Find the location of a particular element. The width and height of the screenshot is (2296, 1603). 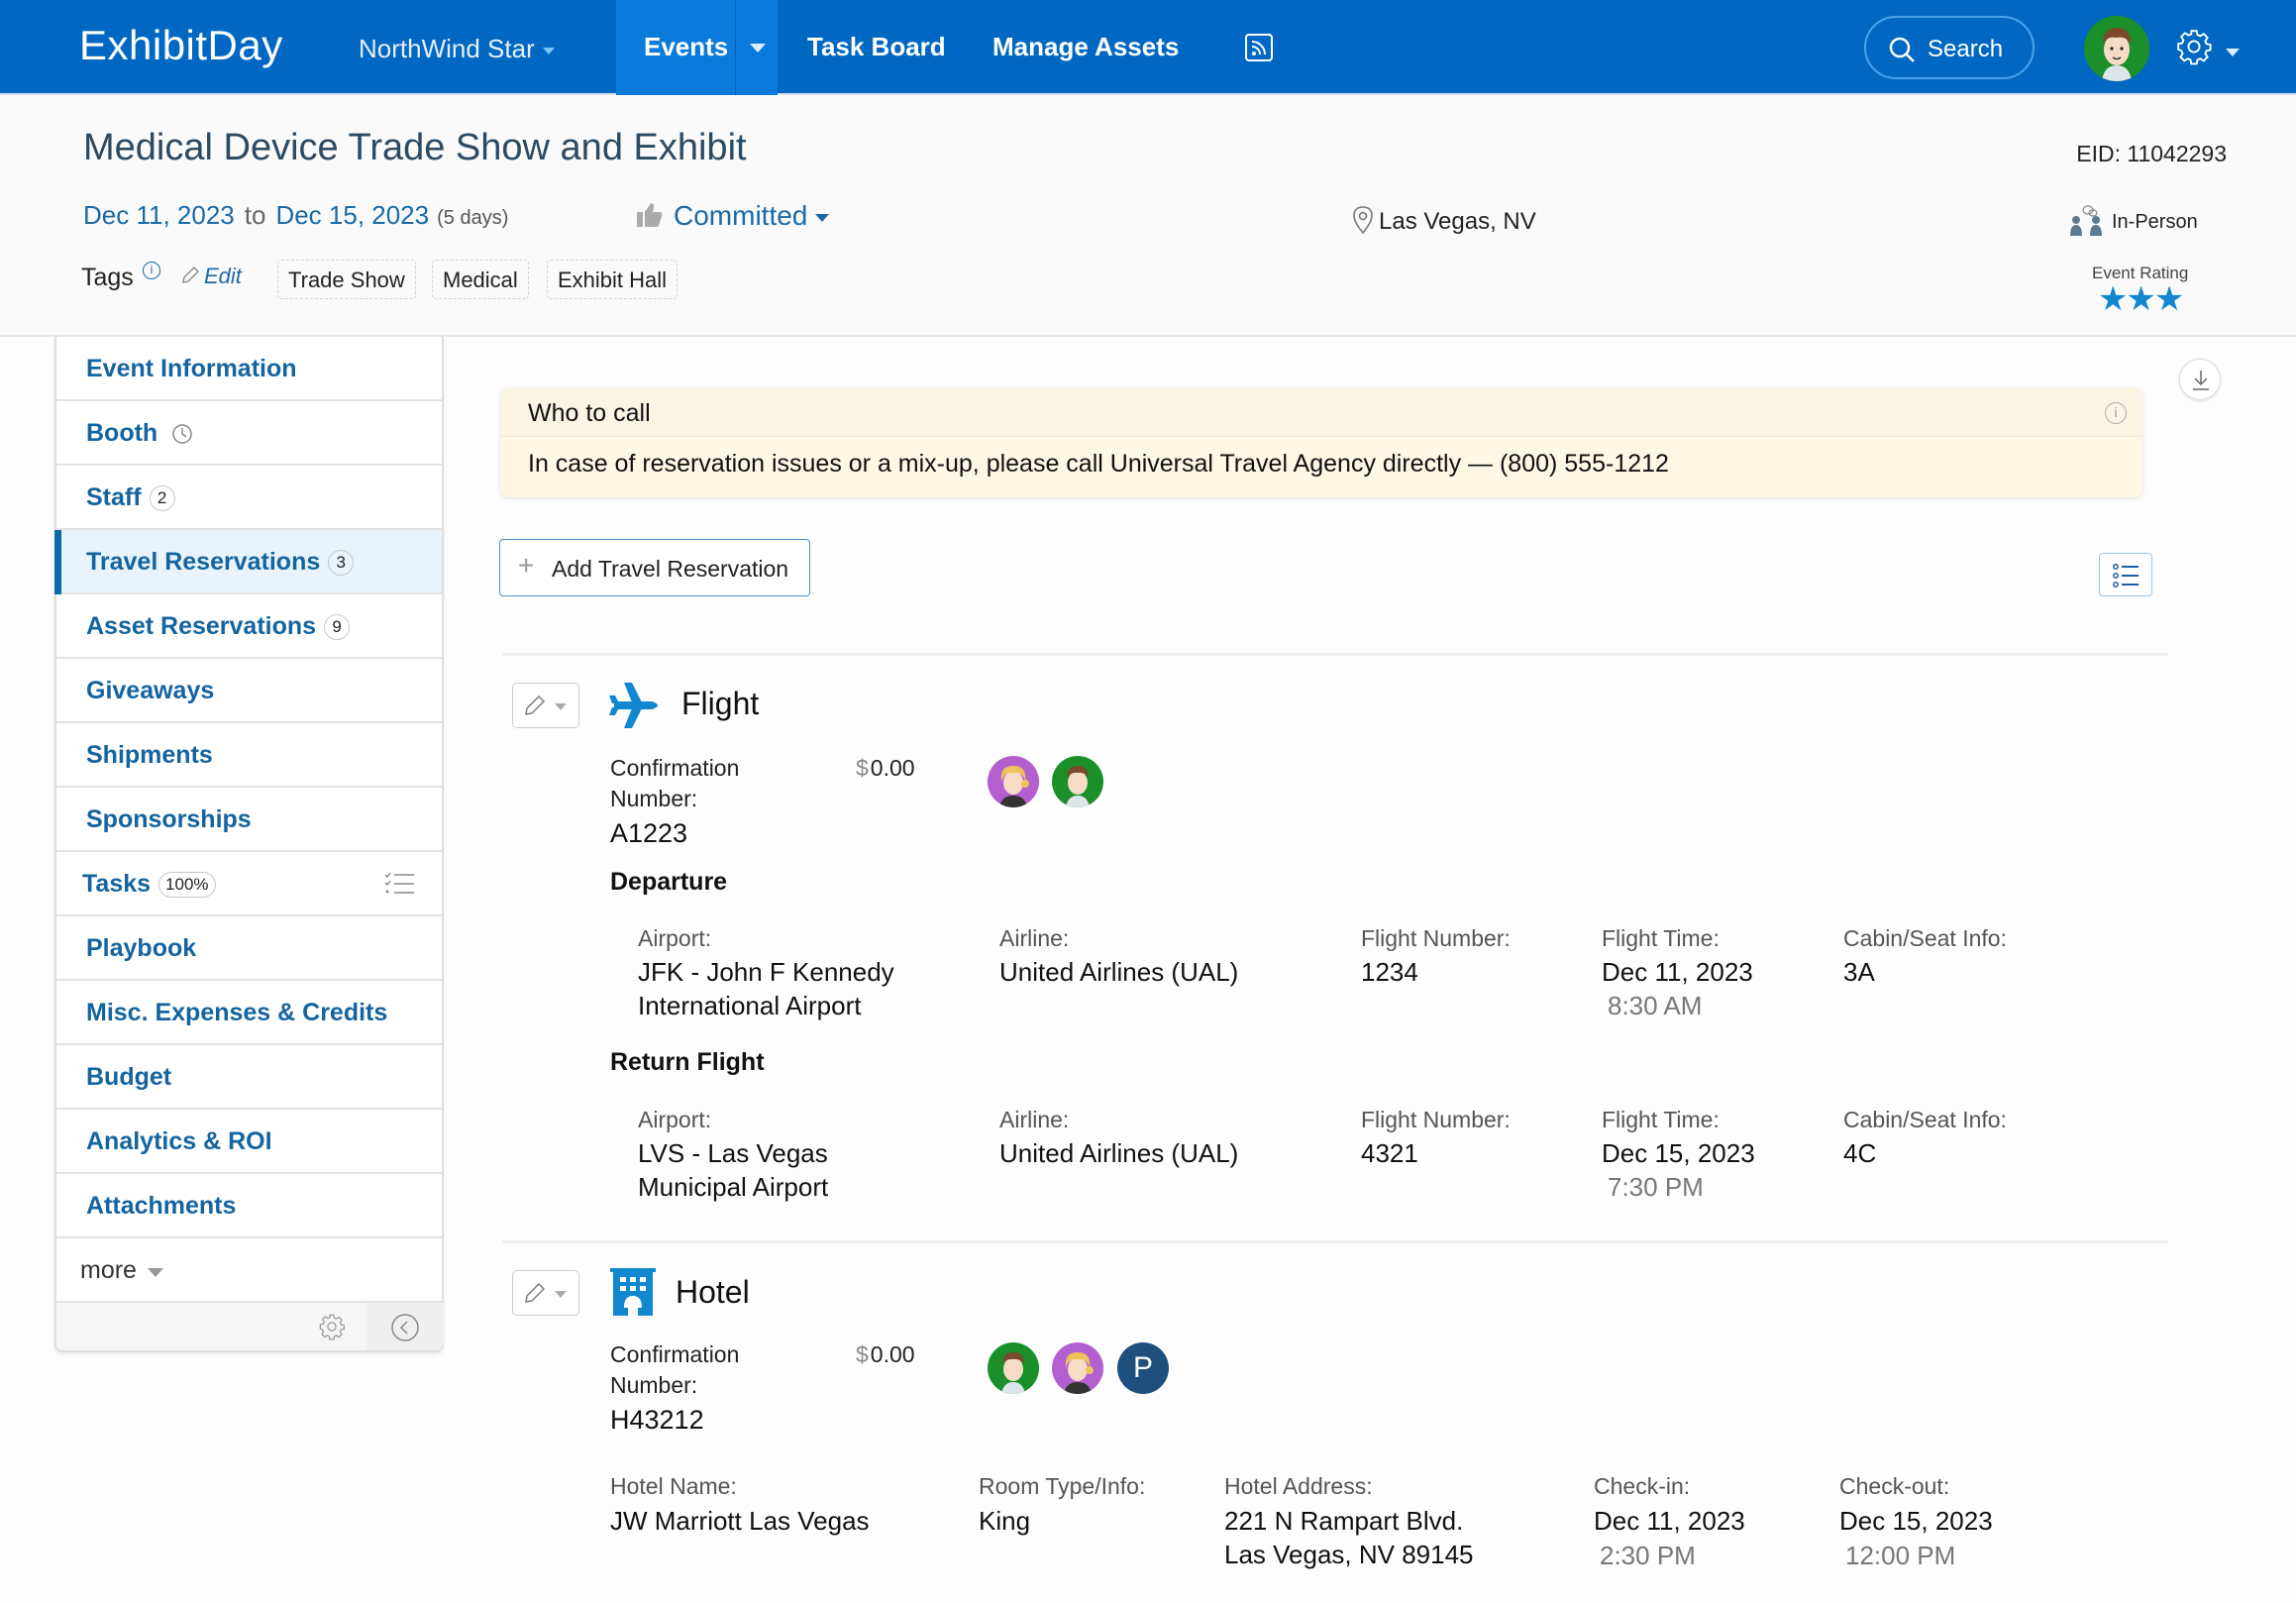

edit-tags-link: Edit is located at coordinates (211, 276).